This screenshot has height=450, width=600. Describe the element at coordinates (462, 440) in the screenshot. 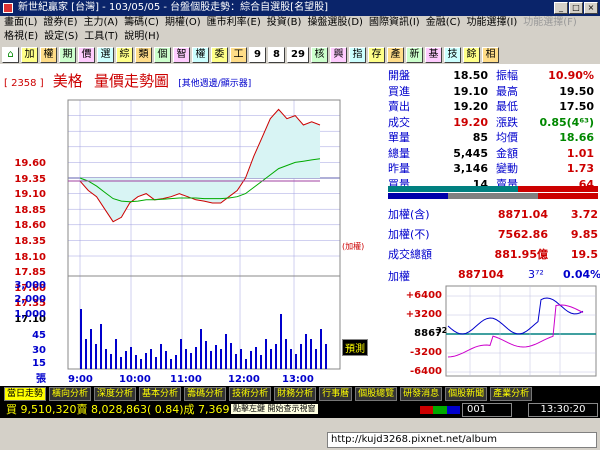

I see `url-field: http://kujd3268.pixnet.net/album` at that location.